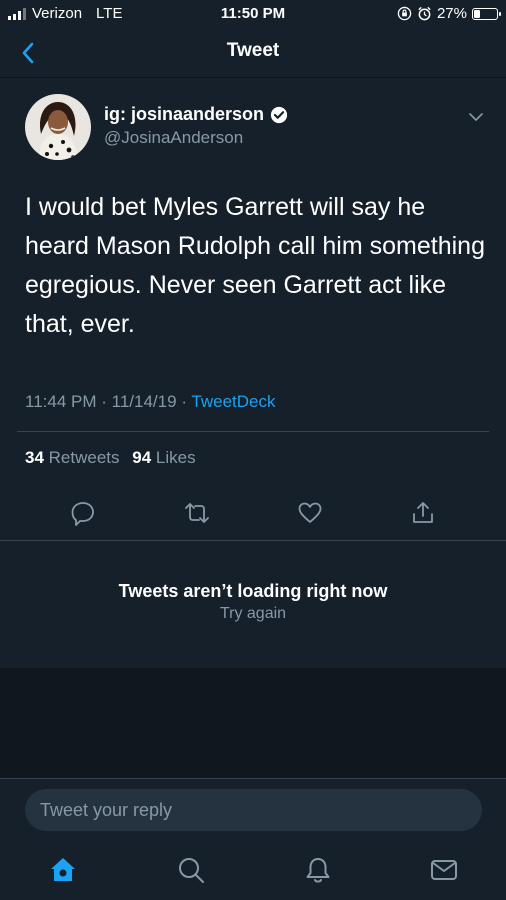  I want to click on display-name: ig: josinaanderson, so click(196, 114).